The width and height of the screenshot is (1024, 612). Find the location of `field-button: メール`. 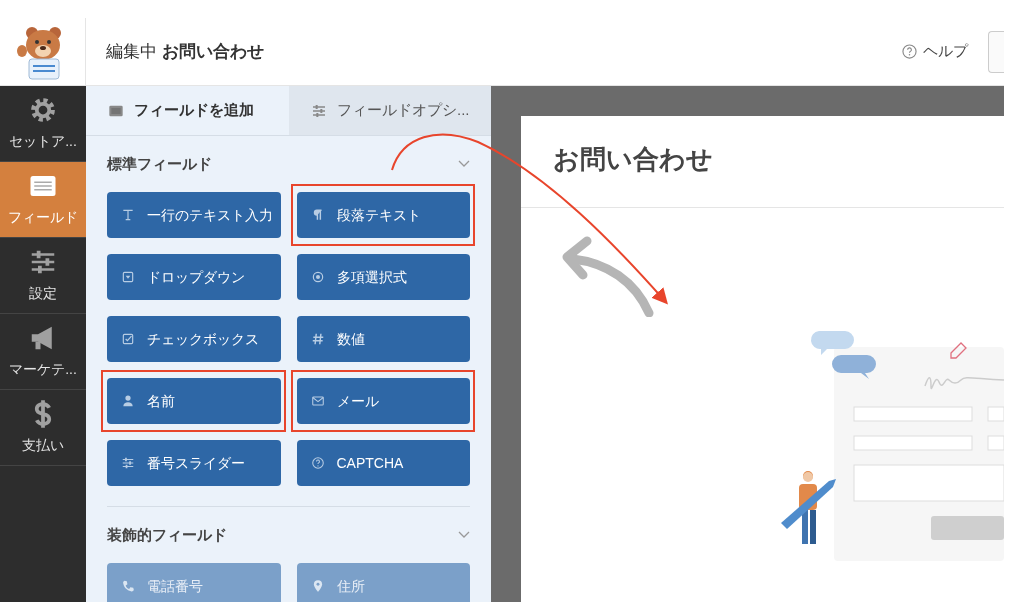

field-button: メール is located at coordinates (383, 401).